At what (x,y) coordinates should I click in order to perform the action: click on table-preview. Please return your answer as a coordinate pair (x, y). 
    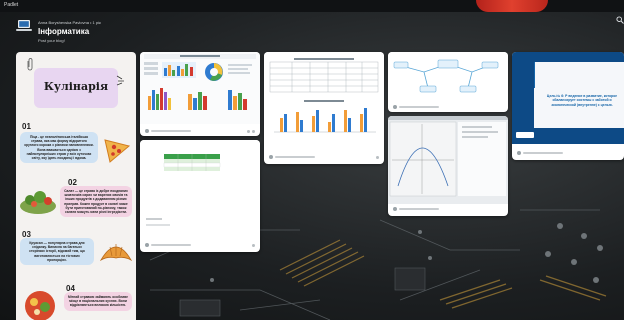
    Looking at the image, I should click on (200, 190).